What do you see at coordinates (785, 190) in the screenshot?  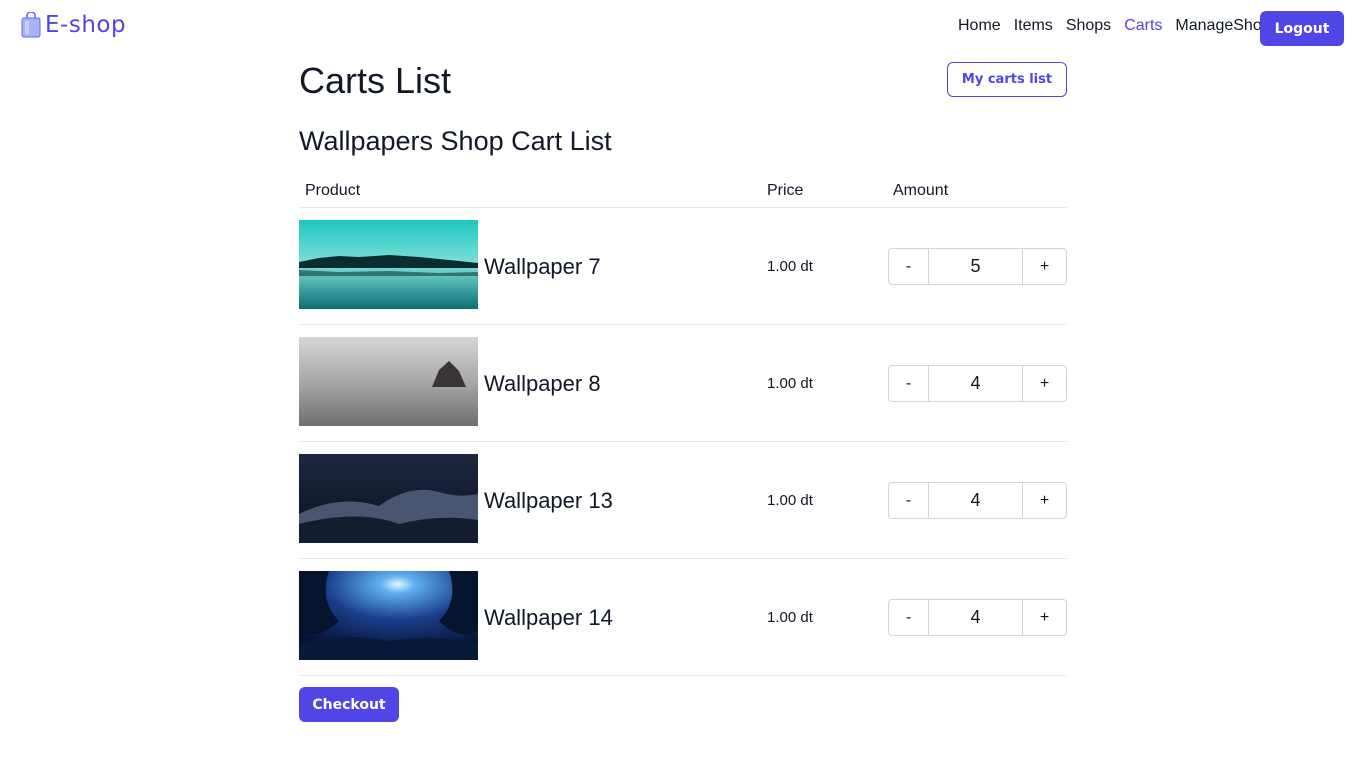 I see `header-price: Price` at bounding box center [785, 190].